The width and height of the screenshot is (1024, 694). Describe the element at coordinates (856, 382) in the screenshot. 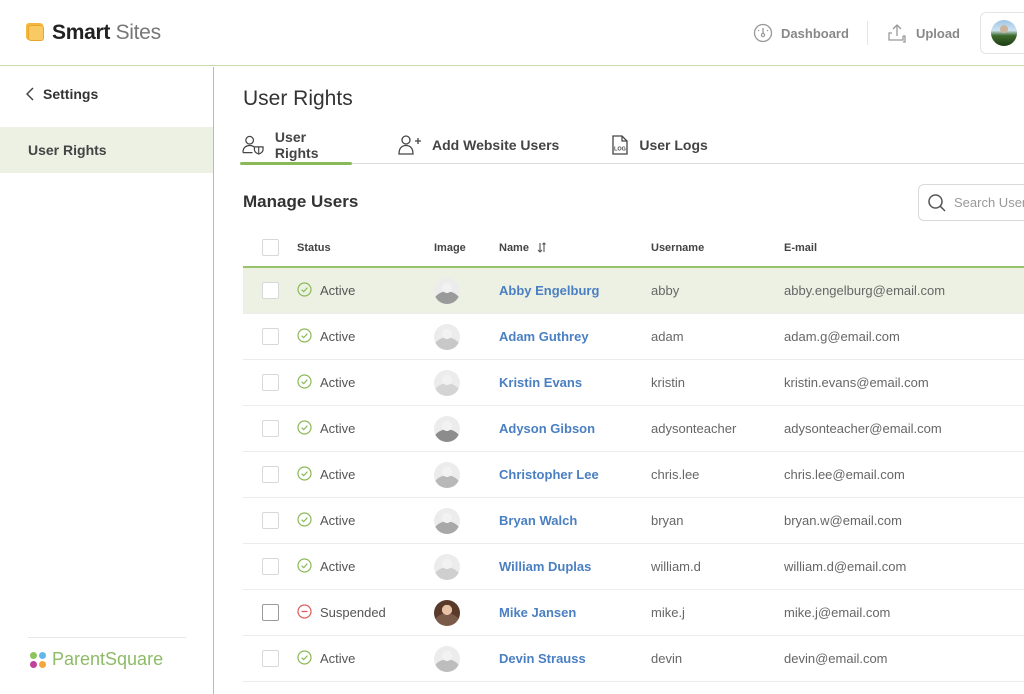

I see `email-text: kristin.evans@email.com` at that location.